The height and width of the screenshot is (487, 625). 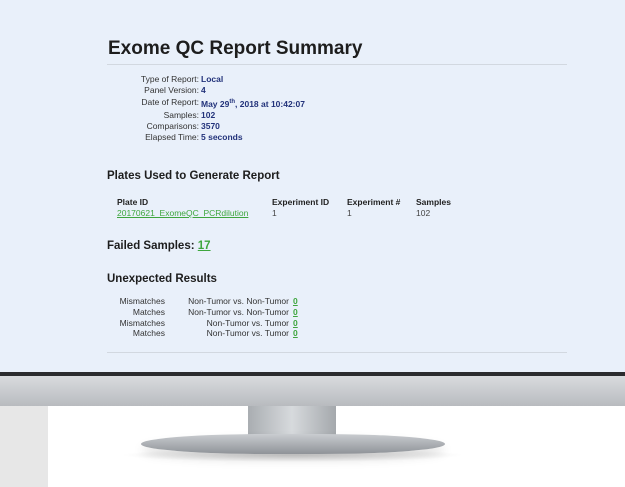 What do you see at coordinates (151, 246) in the screenshot?
I see `failed-samples-label: Failed Samples:` at bounding box center [151, 246].